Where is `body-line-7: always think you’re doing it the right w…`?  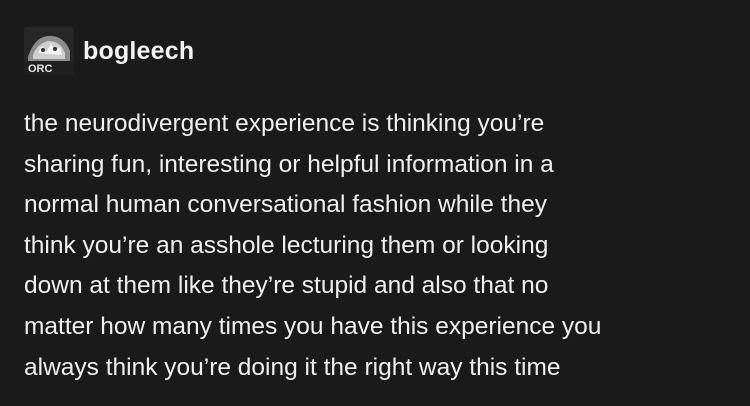
body-line-7: always think you’re doing it the right w… is located at coordinates (292, 367).